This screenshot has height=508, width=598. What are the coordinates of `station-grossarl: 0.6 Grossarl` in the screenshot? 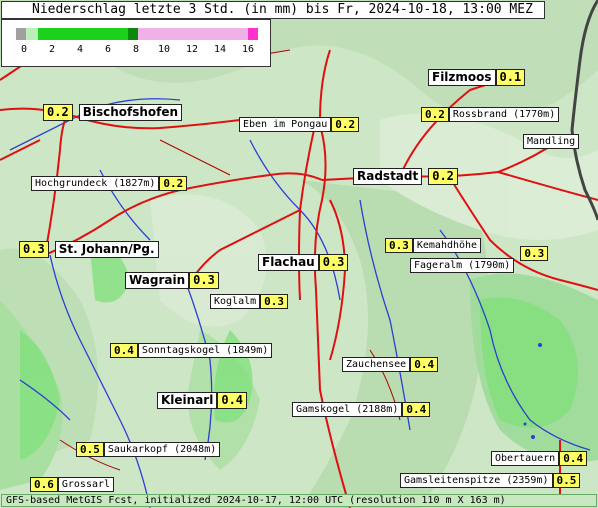 It's located at (72, 484).